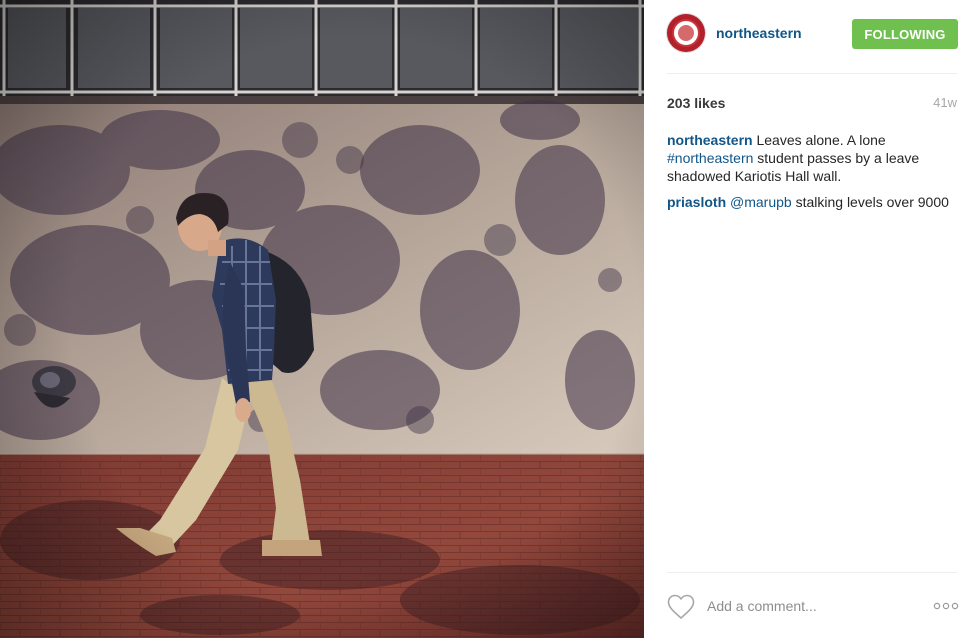 The image size is (980, 638). I want to click on comment-text: stalking levels over 9000, so click(870, 202).